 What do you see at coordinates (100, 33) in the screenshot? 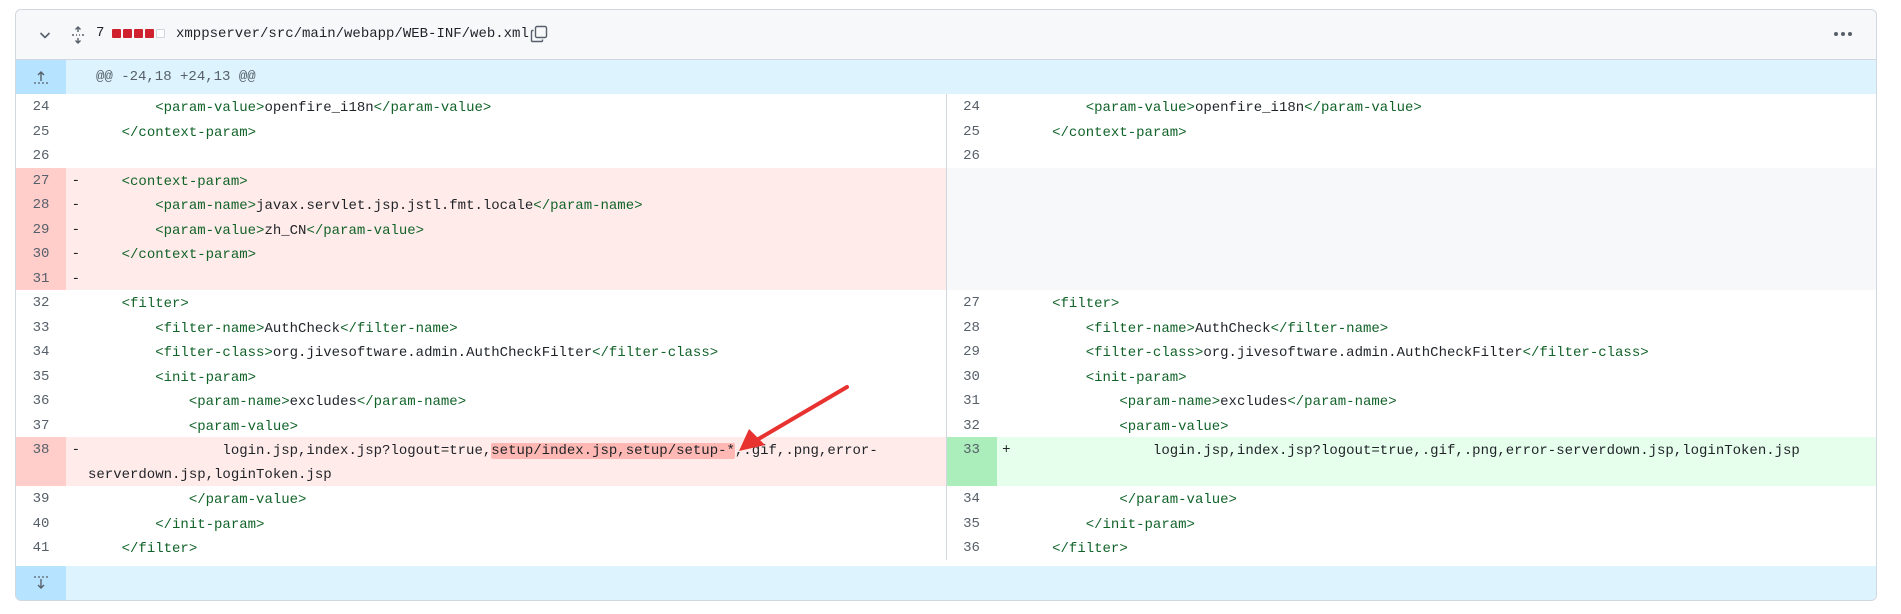
I see `change-count: 7` at bounding box center [100, 33].